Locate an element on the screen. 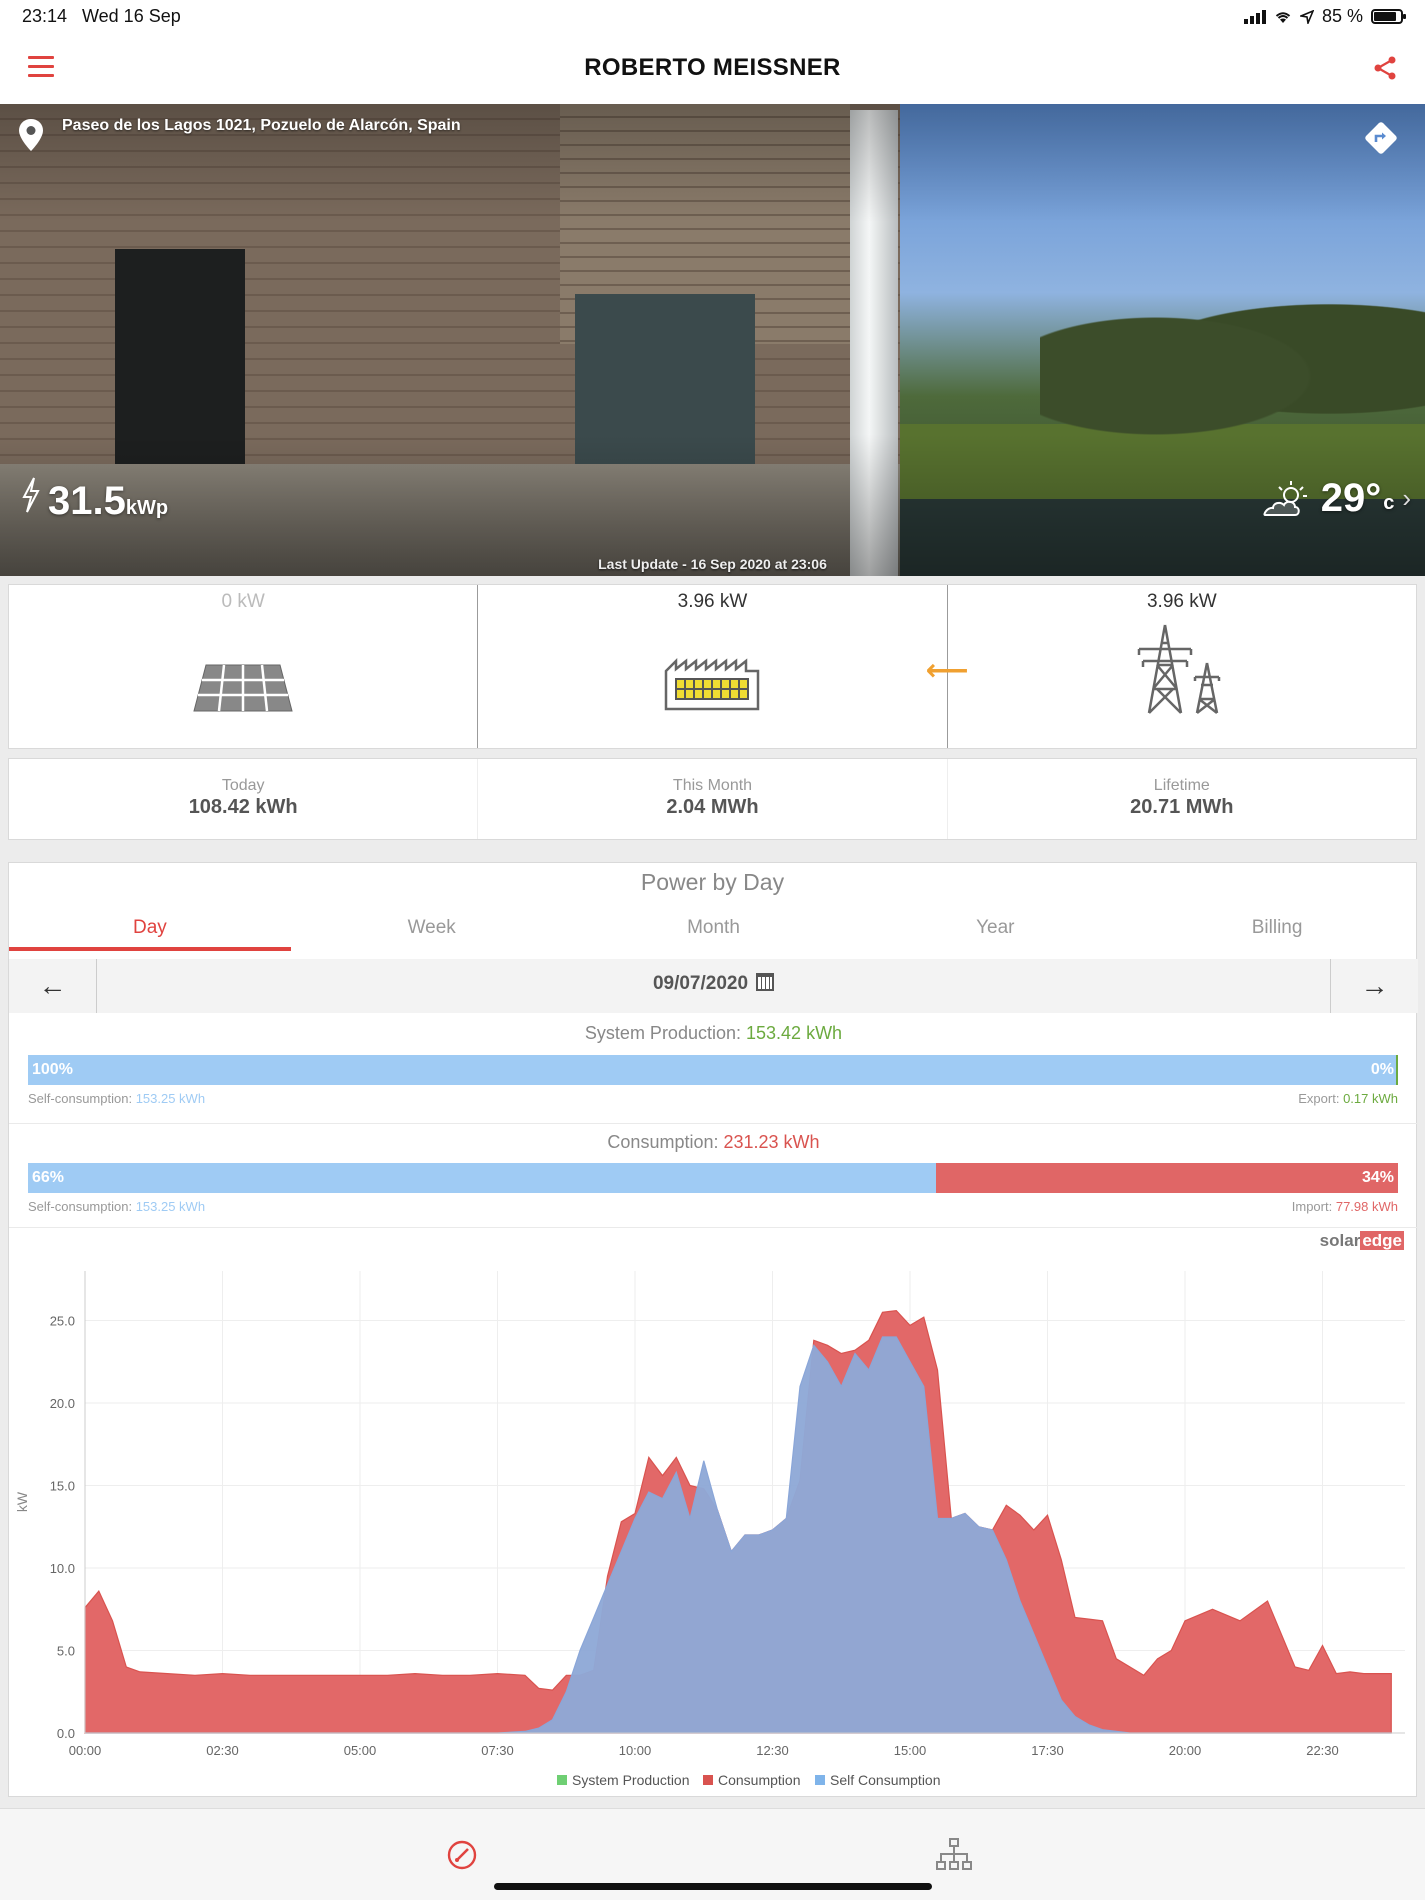 This screenshot has width=1425, height=1900. summary-label: Today is located at coordinates (243, 785).